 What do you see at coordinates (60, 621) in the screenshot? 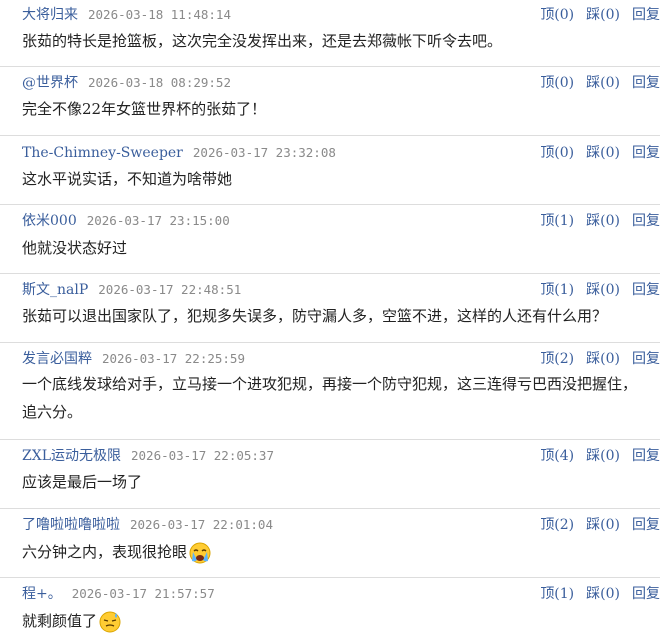
I see `comment-text-content: 就剩颜值了` at bounding box center [60, 621].